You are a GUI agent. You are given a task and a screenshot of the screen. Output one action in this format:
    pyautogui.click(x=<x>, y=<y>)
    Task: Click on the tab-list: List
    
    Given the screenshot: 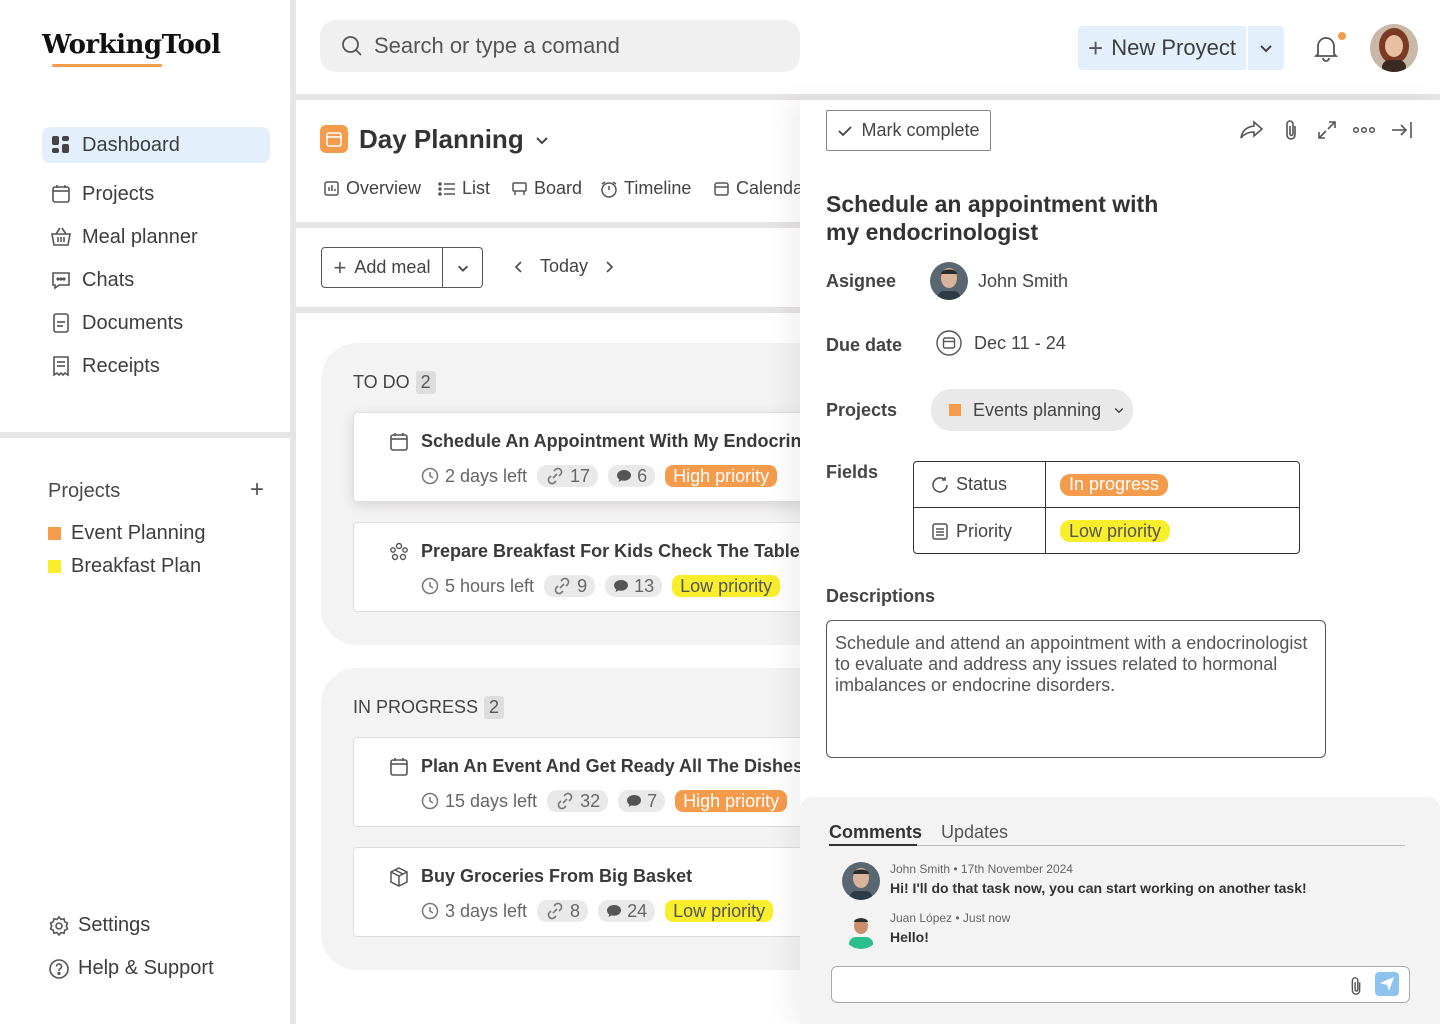 What is the action you would take?
    pyautogui.click(x=464, y=188)
    